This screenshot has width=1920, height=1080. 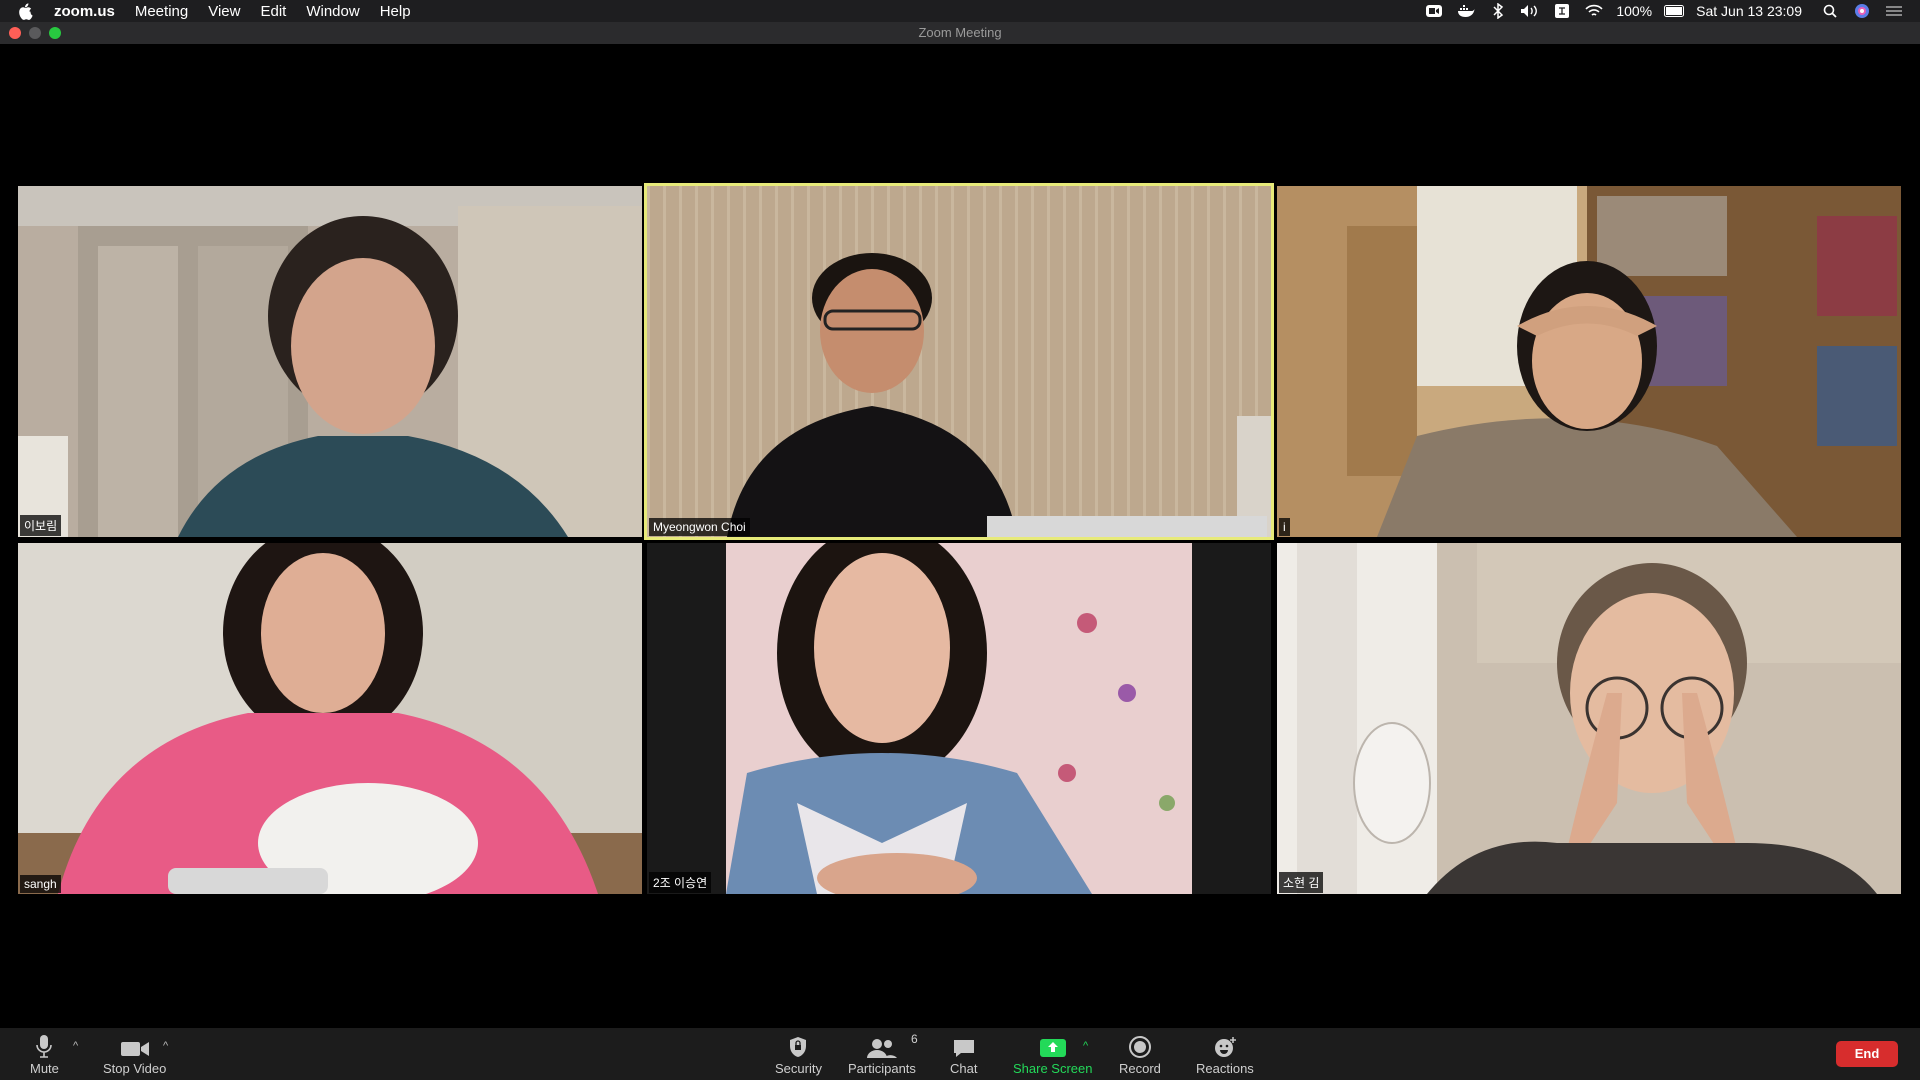 What do you see at coordinates (1301, 882) in the screenshot?
I see `participant-name: 소현 김` at bounding box center [1301, 882].